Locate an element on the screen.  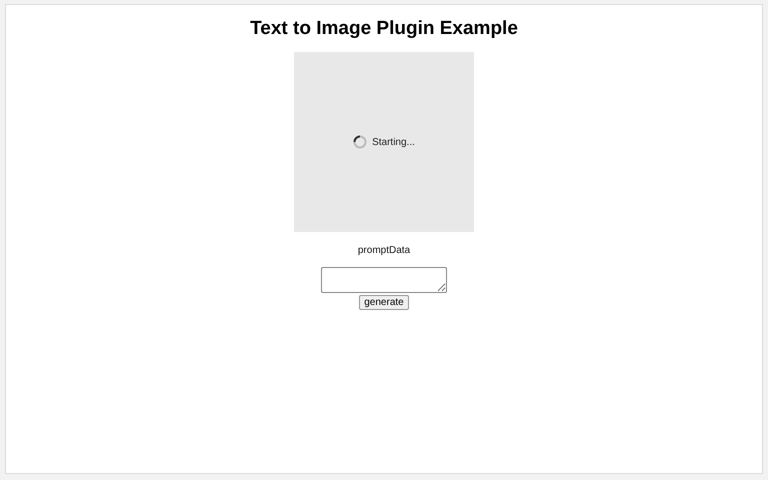
prompt-field is located at coordinates (384, 280).